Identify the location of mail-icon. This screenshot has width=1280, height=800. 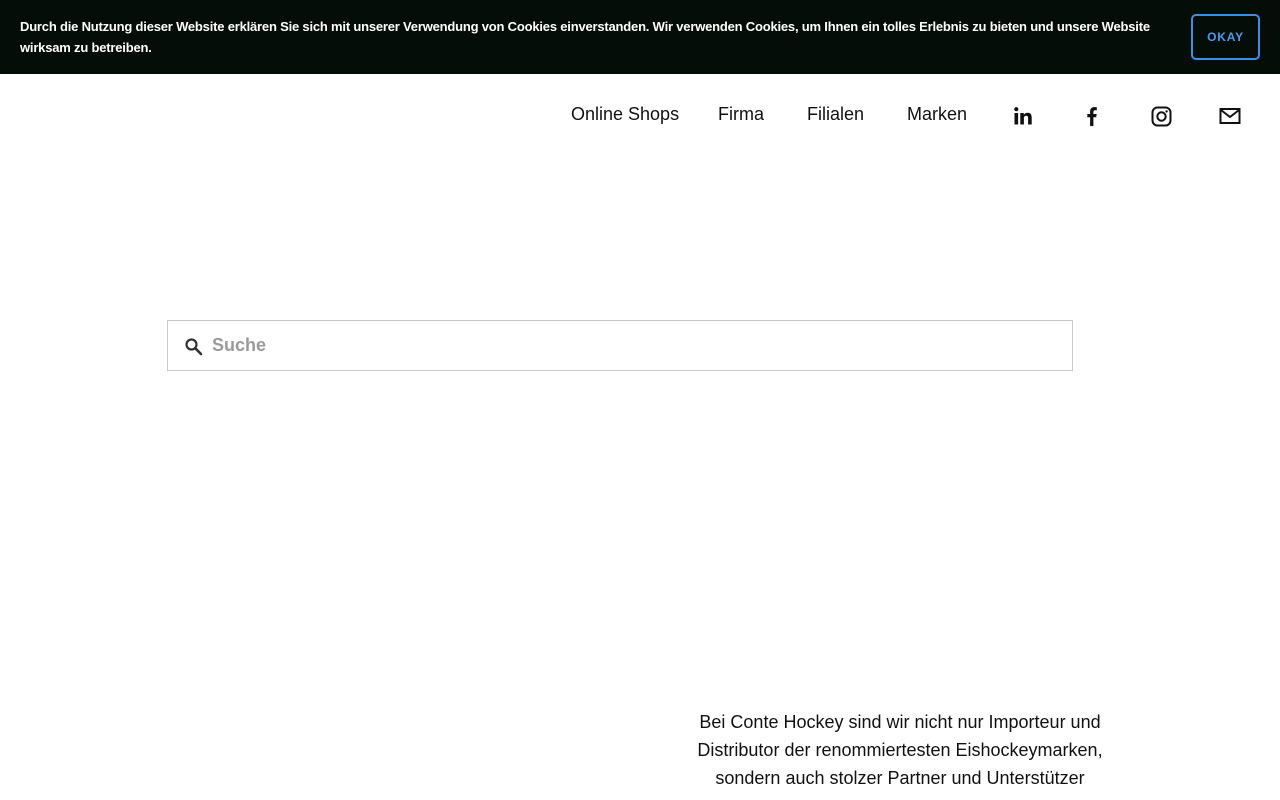
(1230, 116).